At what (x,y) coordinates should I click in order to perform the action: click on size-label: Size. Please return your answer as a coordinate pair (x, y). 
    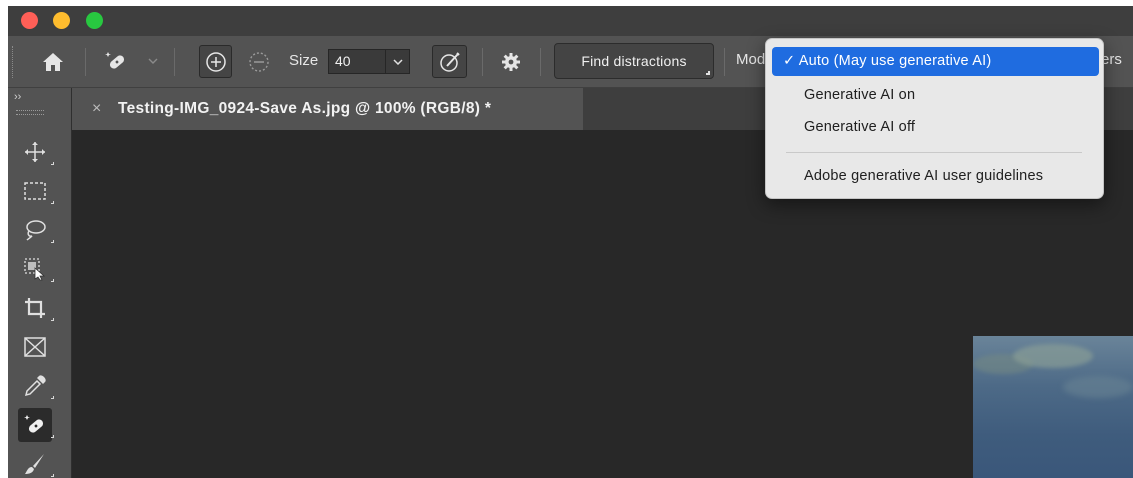
    Looking at the image, I should click on (304, 60).